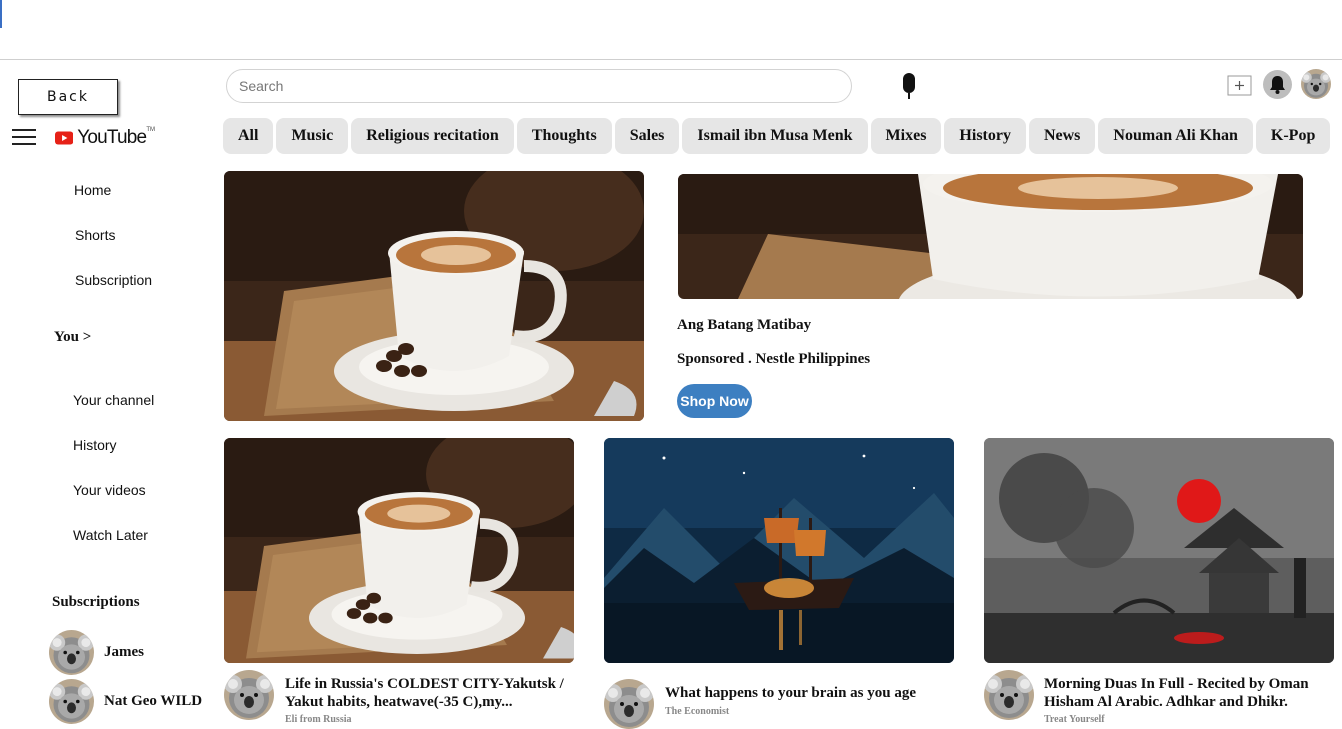 The width and height of the screenshot is (1342, 729). I want to click on bell-icon, so click(1277, 84).